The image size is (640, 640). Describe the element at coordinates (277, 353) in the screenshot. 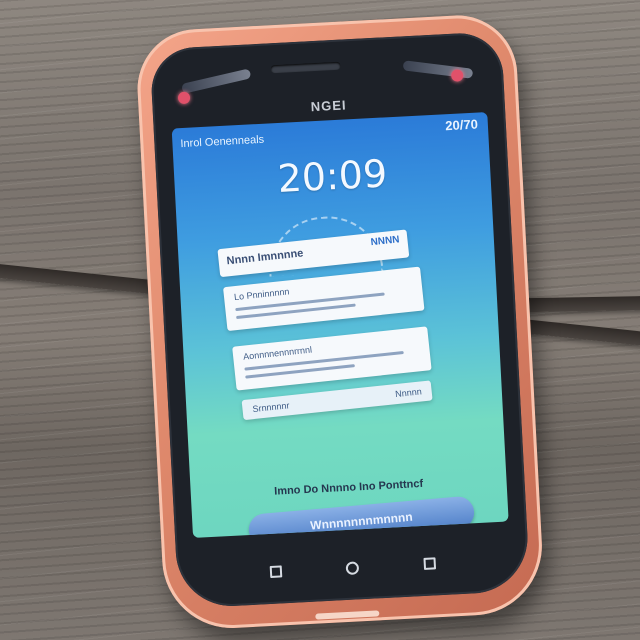

I see `card-text: Aonnnnennnrrnnl` at that location.